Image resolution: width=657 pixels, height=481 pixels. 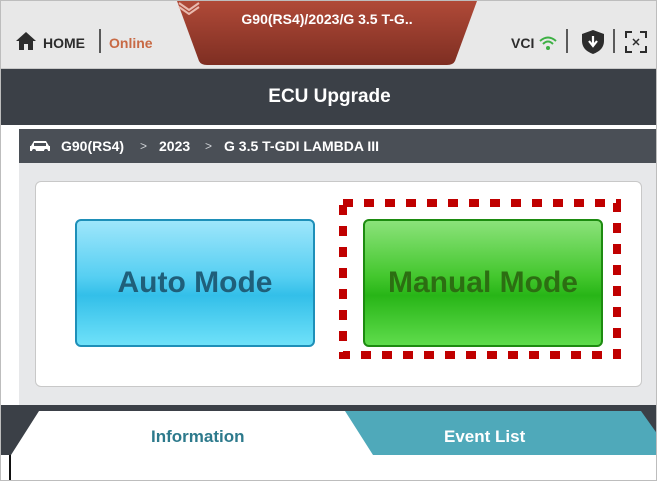 I want to click on breadcrumb: G90(RS4) > 2023 > G 3.5 T-GDI LAMBDA III, so click(x=337, y=146).